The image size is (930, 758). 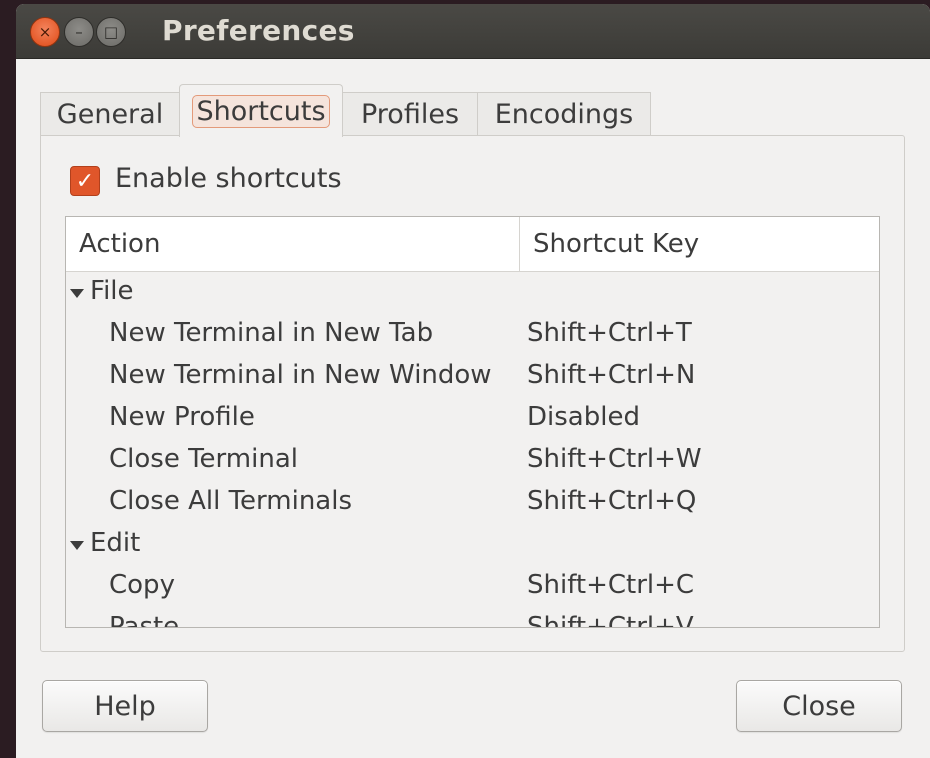 What do you see at coordinates (472, 293) in the screenshot?
I see `tree-group-row: File` at bounding box center [472, 293].